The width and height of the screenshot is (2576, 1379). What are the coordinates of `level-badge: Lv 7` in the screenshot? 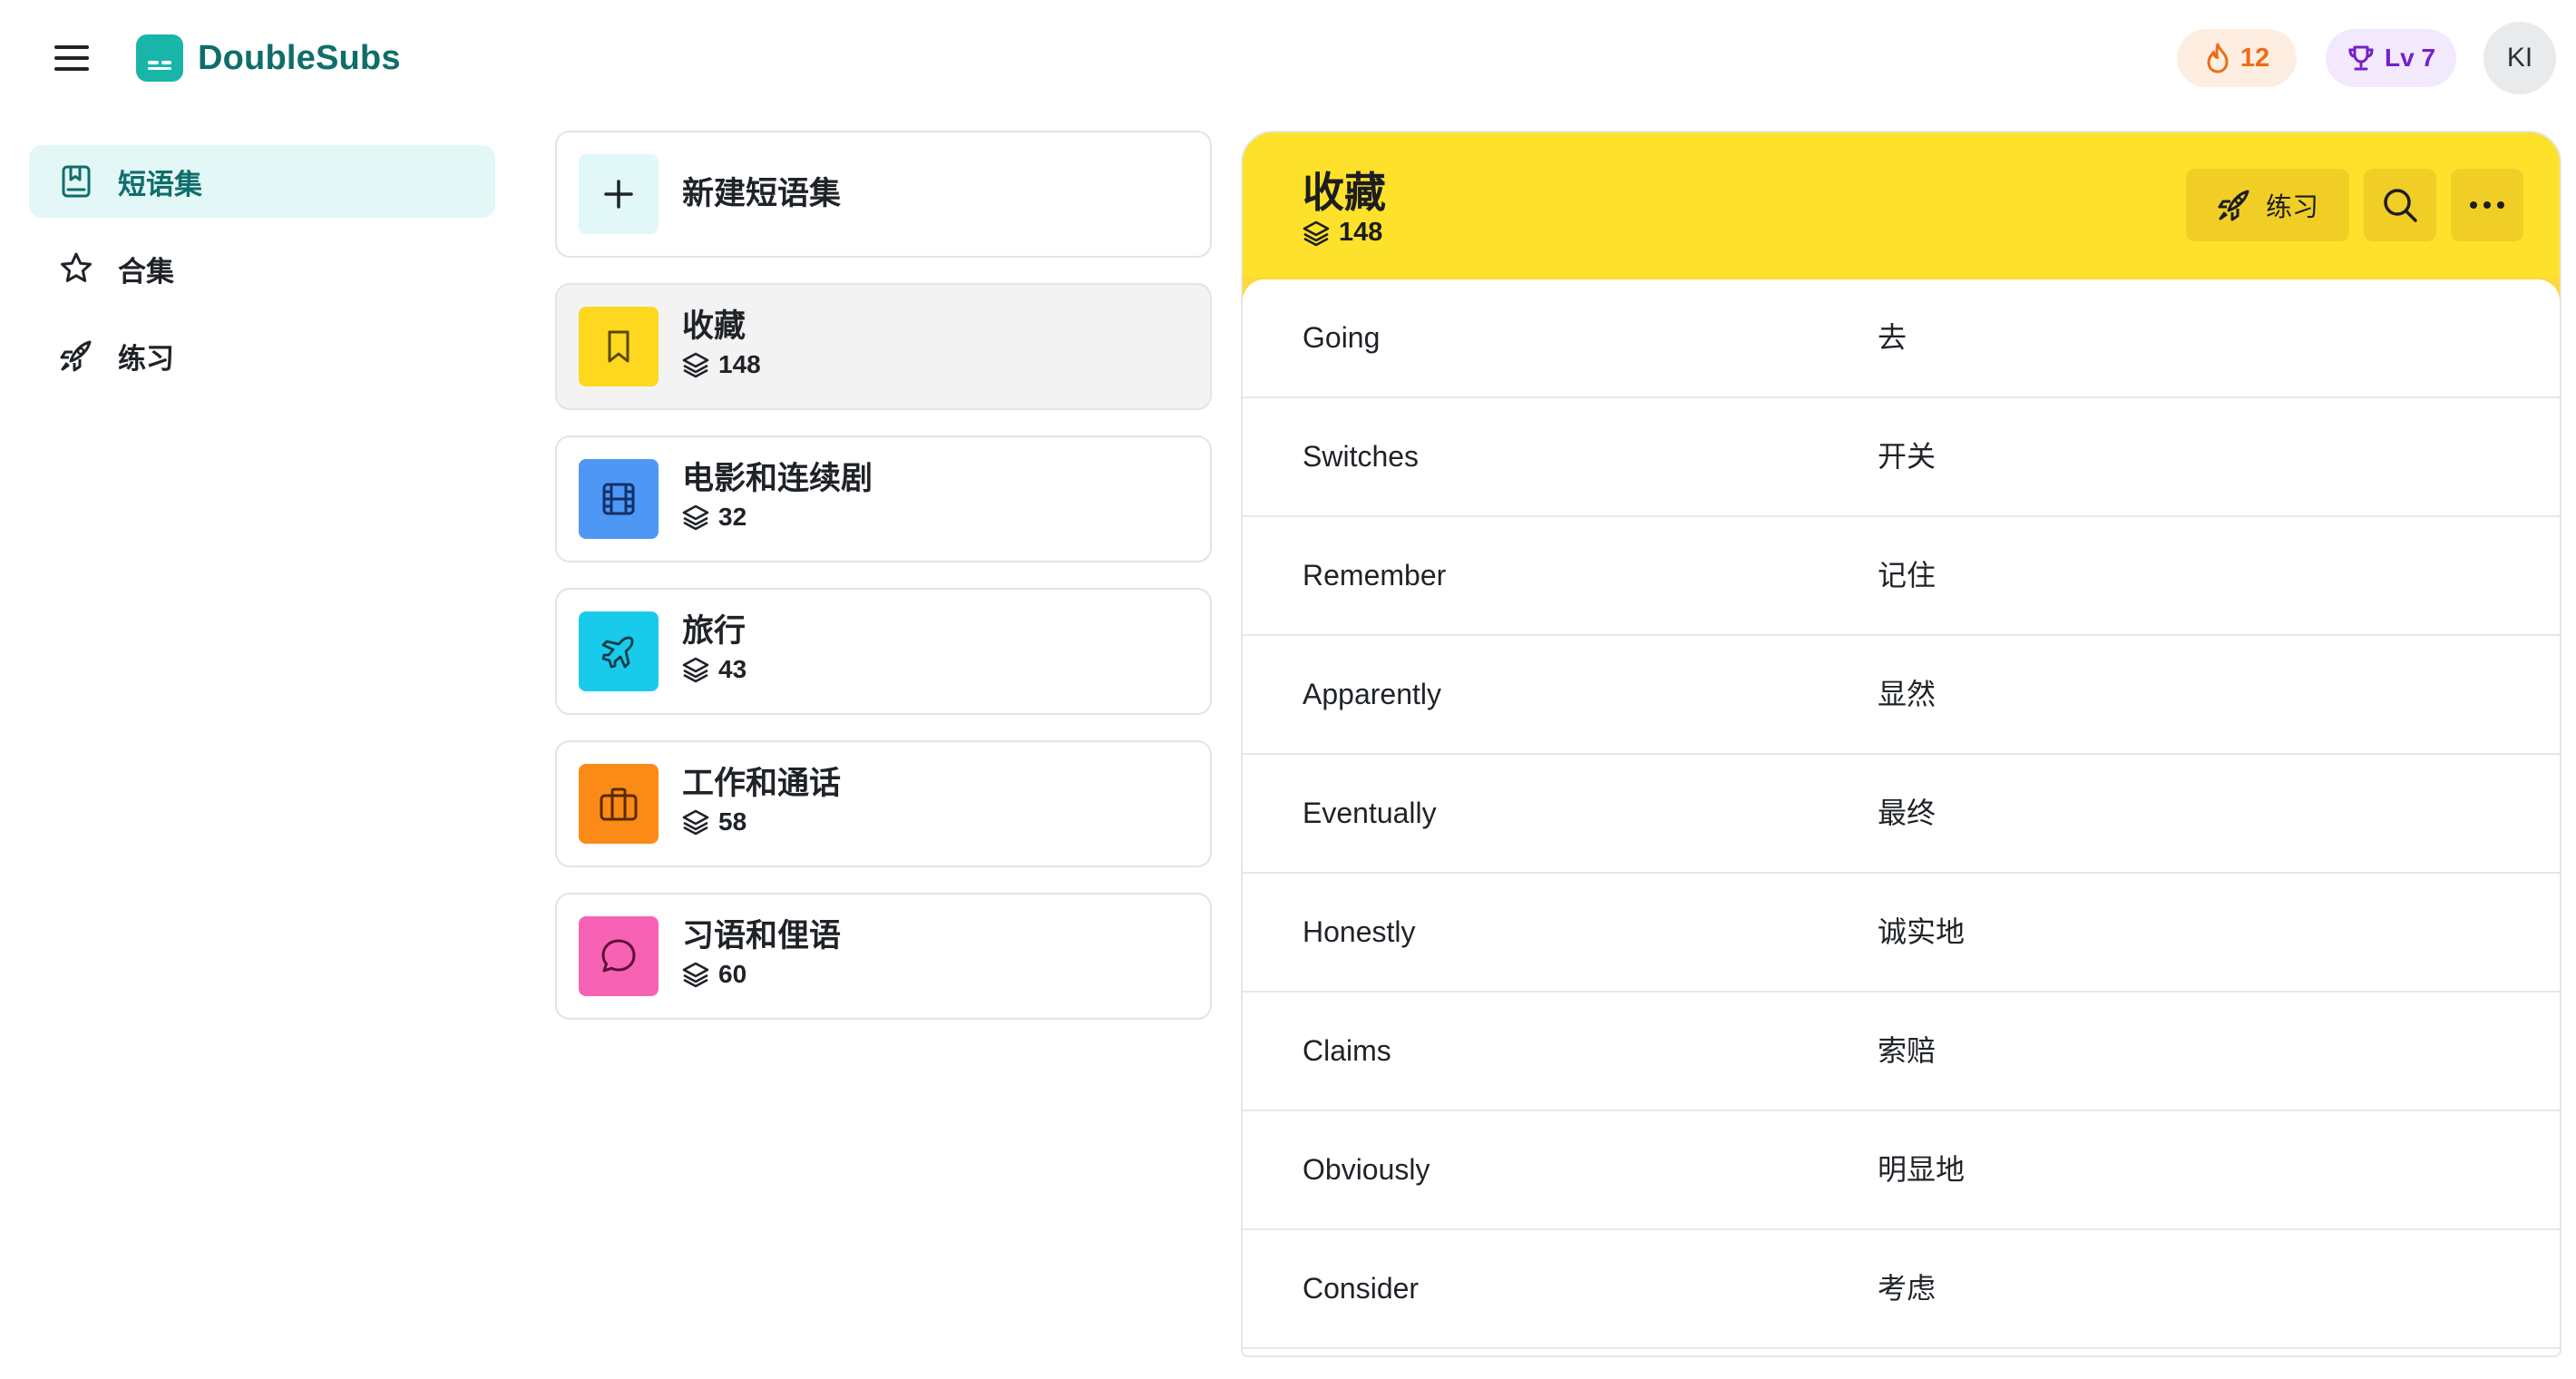 It's located at (2391, 58).